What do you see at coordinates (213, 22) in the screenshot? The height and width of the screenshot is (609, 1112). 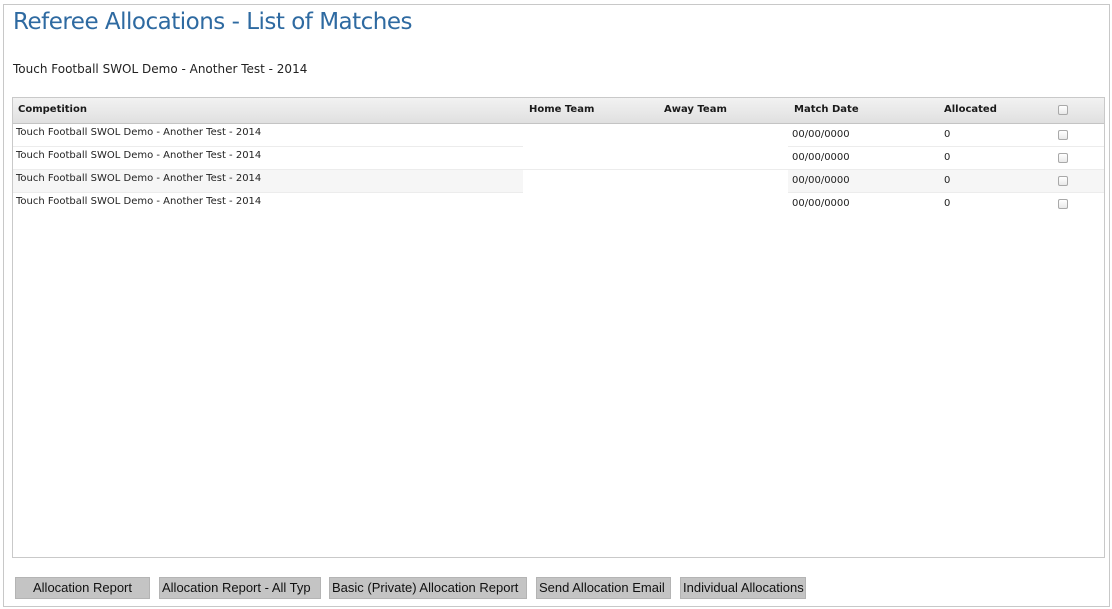 I see `page-title: Referee Allocations - List of Matches` at bounding box center [213, 22].